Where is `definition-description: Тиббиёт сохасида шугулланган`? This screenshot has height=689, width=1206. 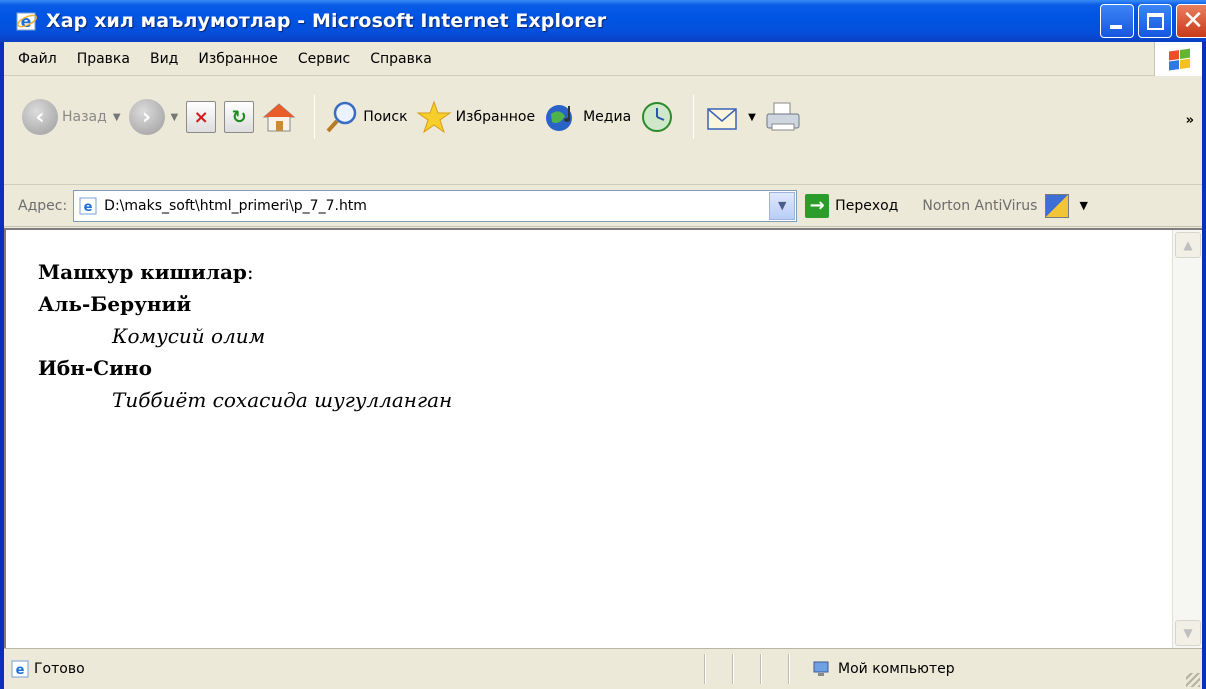 definition-description: Тиббиёт сохасида шугулланган is located at coordinates (282, 400).